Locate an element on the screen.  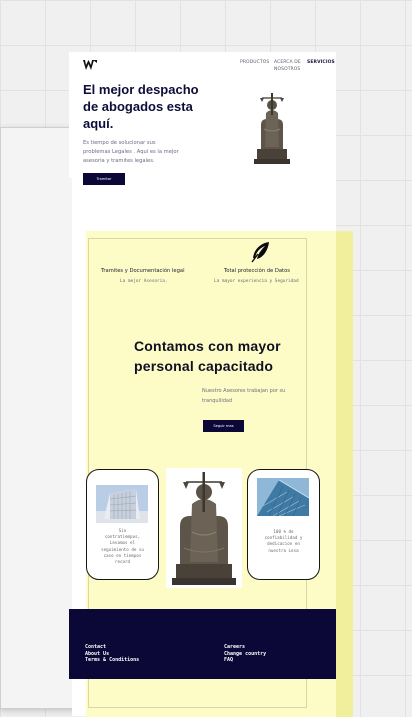
nav-productos: PRODUCTOS is located at coordinates (254, 63).